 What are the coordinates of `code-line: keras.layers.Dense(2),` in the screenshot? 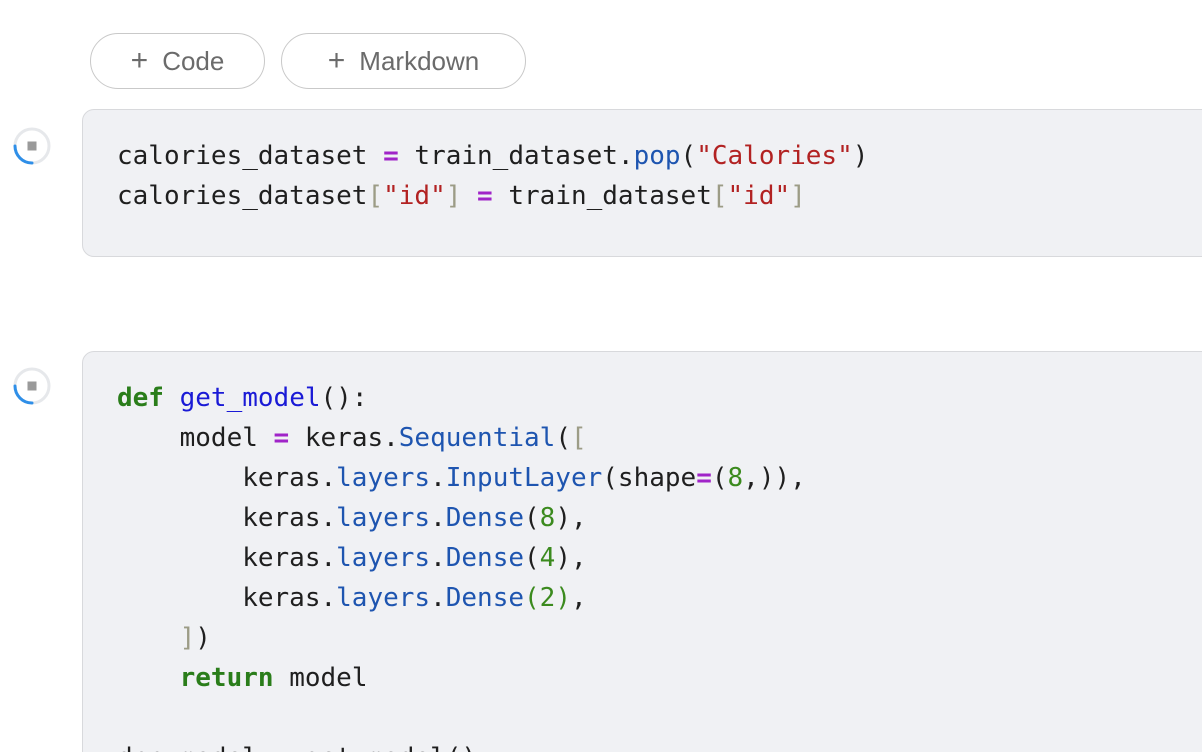 It's located at (461, 598).